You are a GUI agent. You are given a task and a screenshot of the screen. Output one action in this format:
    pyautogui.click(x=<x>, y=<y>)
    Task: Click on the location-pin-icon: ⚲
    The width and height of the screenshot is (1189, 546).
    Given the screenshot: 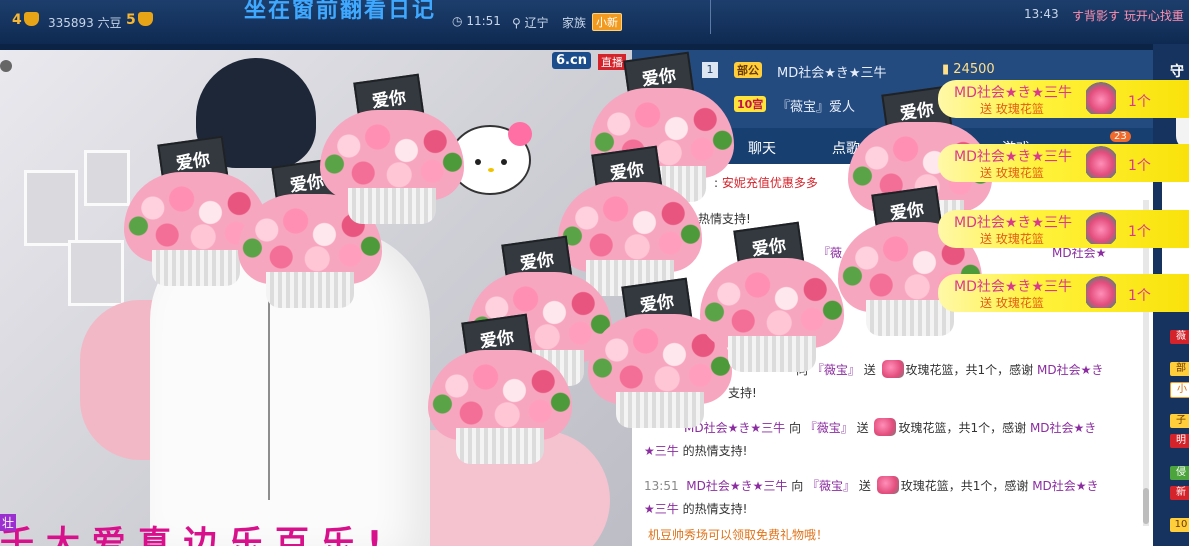 What is the action you would take?
    pyautogui.click(x=516, y=23)
    